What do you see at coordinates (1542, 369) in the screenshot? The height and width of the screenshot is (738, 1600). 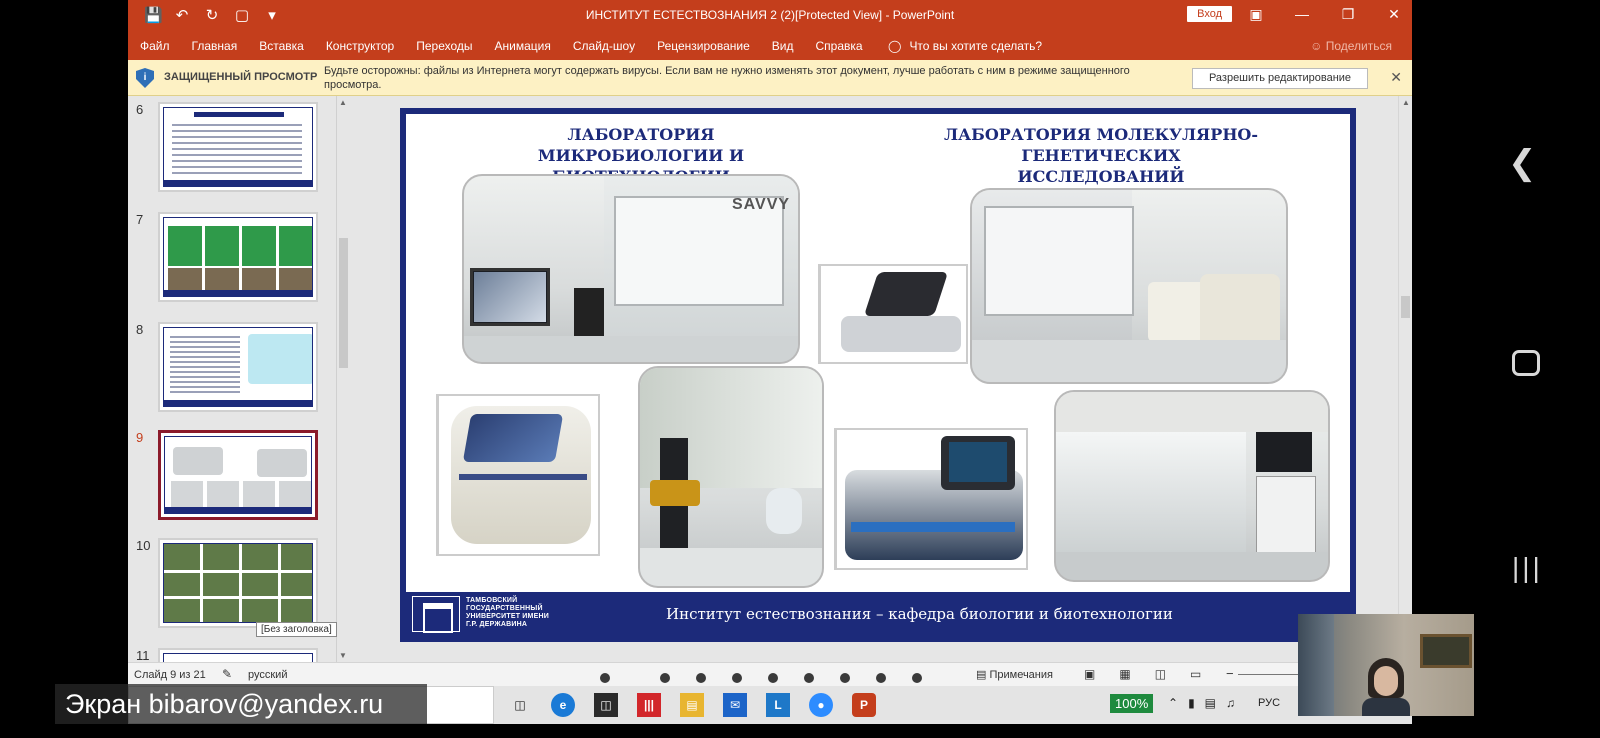 I see `android-nav-bar: ❮ |||` at bounding box center [1542, 369].